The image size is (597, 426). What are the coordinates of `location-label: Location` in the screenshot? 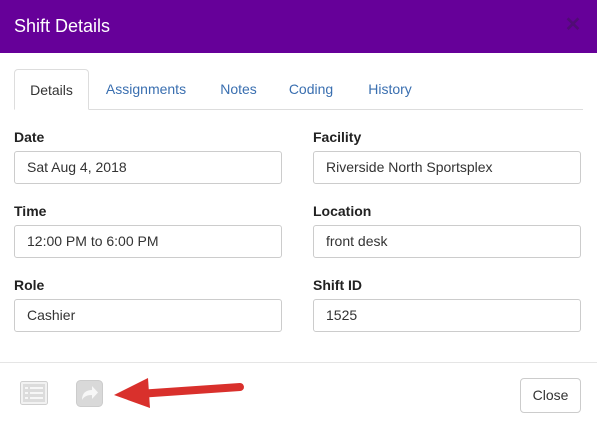 It's located at (342, 211).